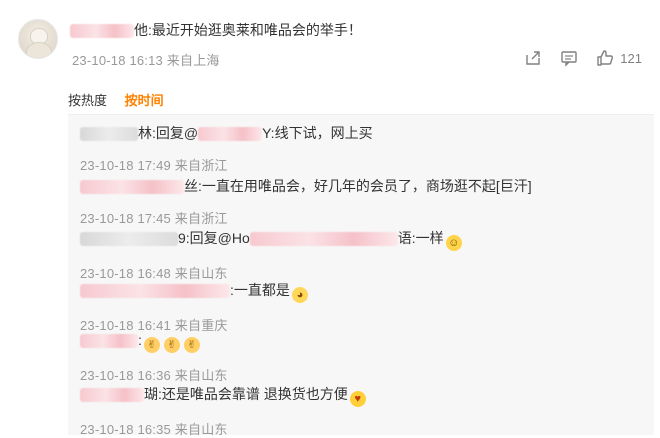  Describe the element at coordinates (154, 165) in the screenshot. I see `reply-meta: 23-10-18 17:49 来自浙江` at that location.